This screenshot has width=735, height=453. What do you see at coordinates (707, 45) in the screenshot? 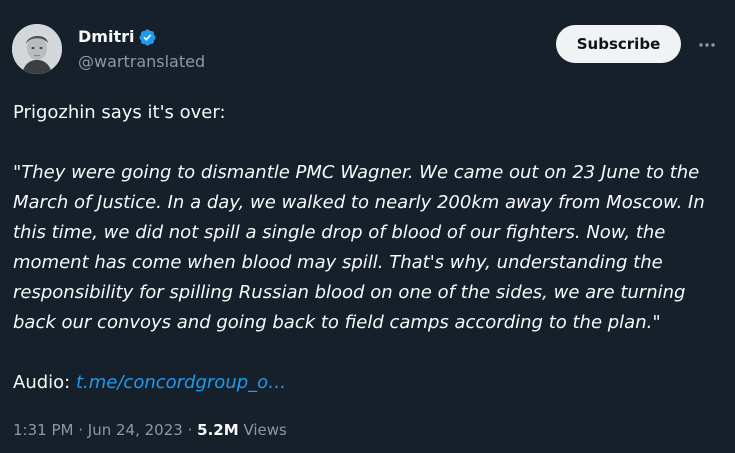
I see `more-horizontal-icon` at bounding box center [707, 45].